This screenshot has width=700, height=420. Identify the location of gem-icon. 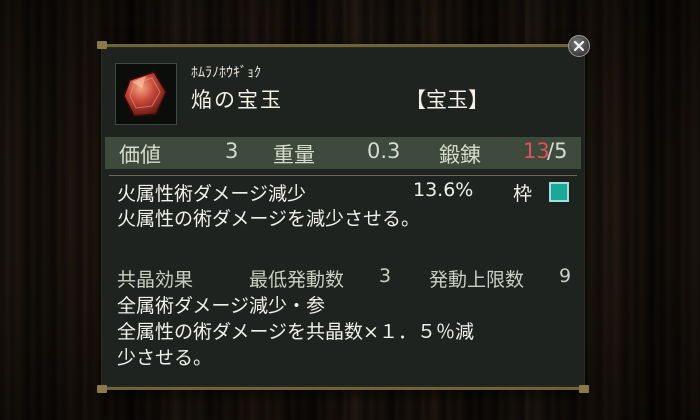
(145, 94).